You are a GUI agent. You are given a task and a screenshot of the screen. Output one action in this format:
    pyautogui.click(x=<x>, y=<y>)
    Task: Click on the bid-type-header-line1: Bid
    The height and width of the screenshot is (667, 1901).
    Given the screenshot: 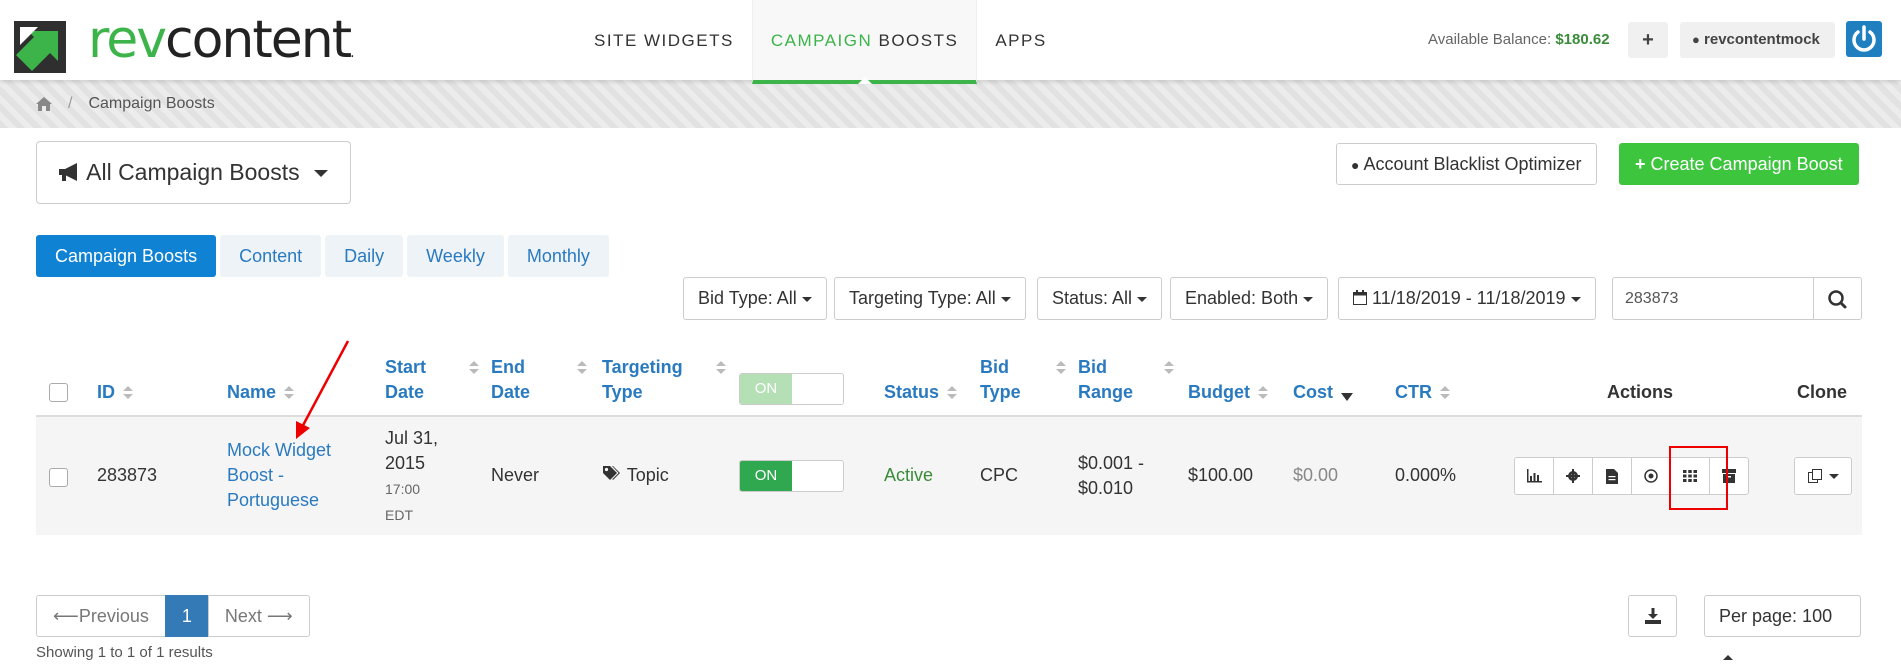 What is the action you would take?
    pyautogui.click(x=994, y=367)
    